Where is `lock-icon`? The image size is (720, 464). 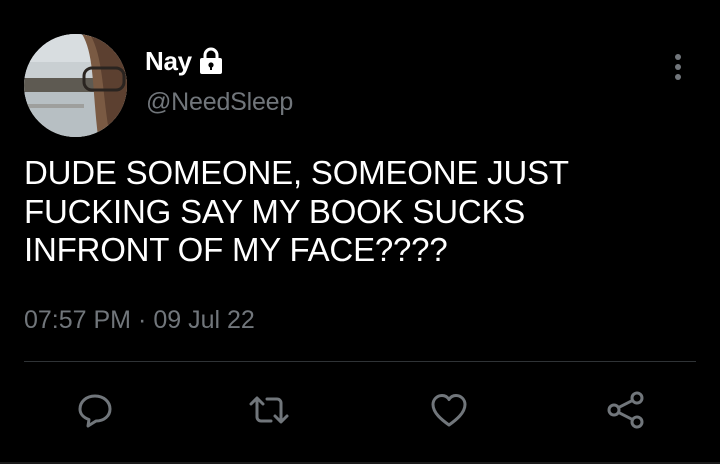 lock-icon is located at coordinates (211, 61).